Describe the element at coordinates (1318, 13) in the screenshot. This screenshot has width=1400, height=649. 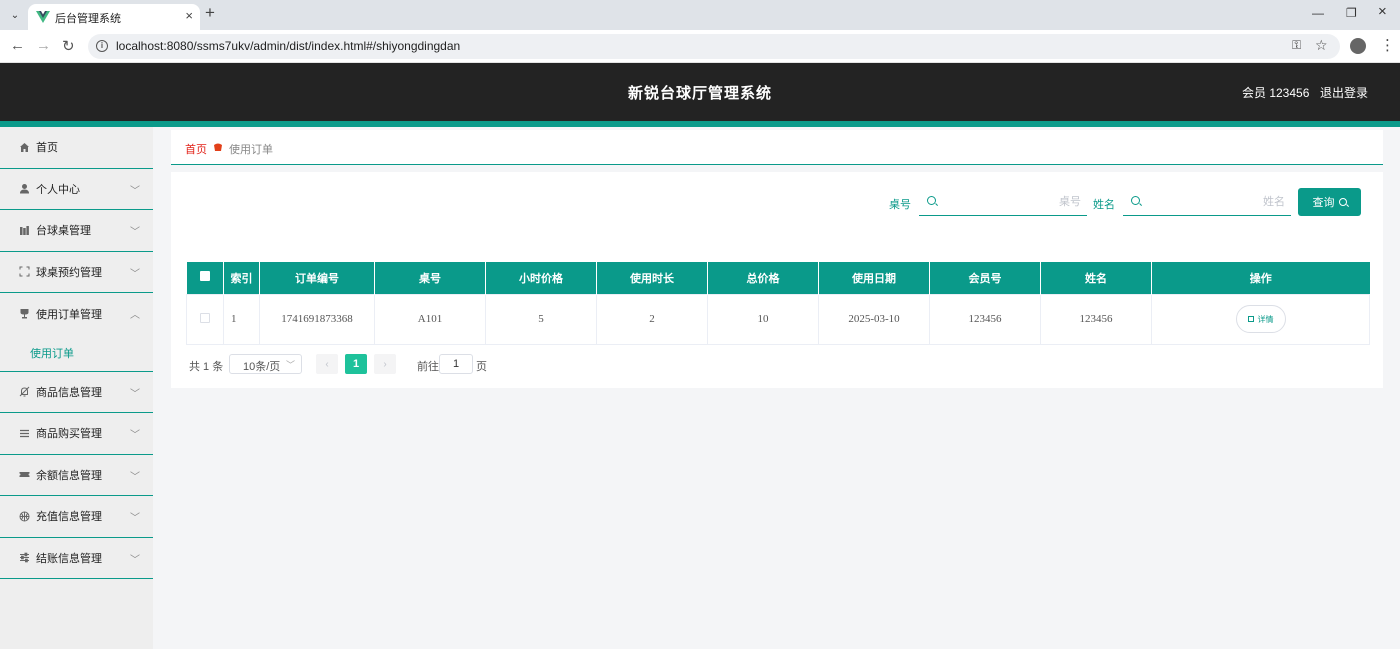
I see `minimize-icon: —` at that location.